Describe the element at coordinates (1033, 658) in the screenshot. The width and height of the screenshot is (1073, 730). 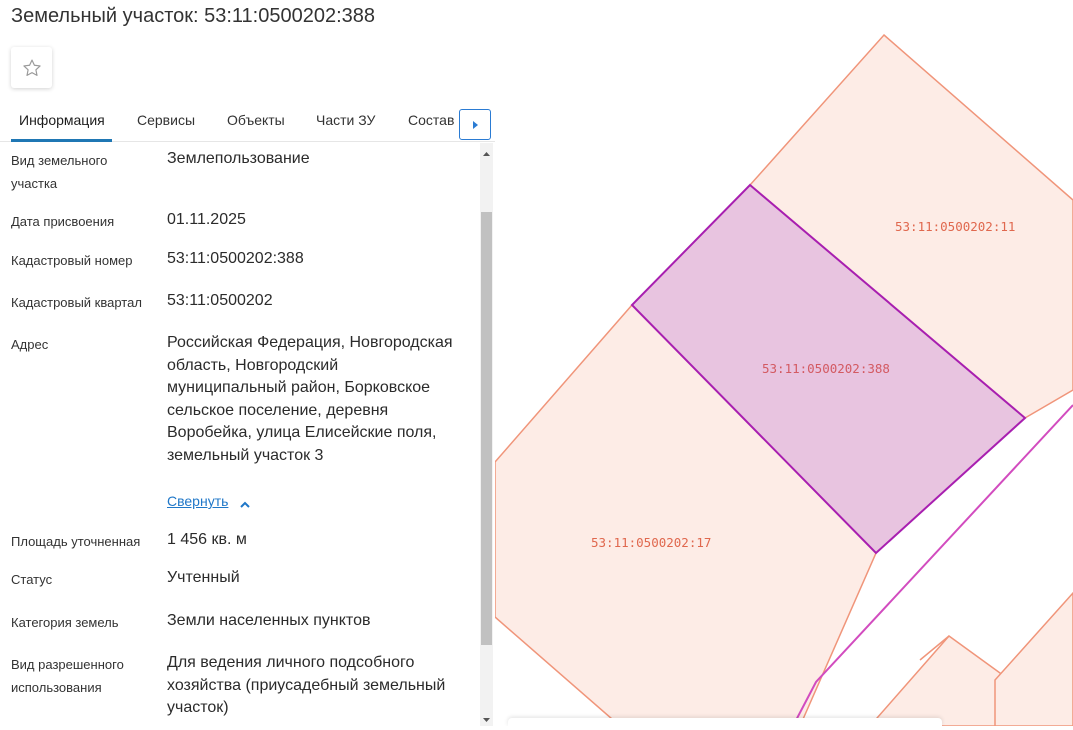
I see `parcel-far-right` at that location.